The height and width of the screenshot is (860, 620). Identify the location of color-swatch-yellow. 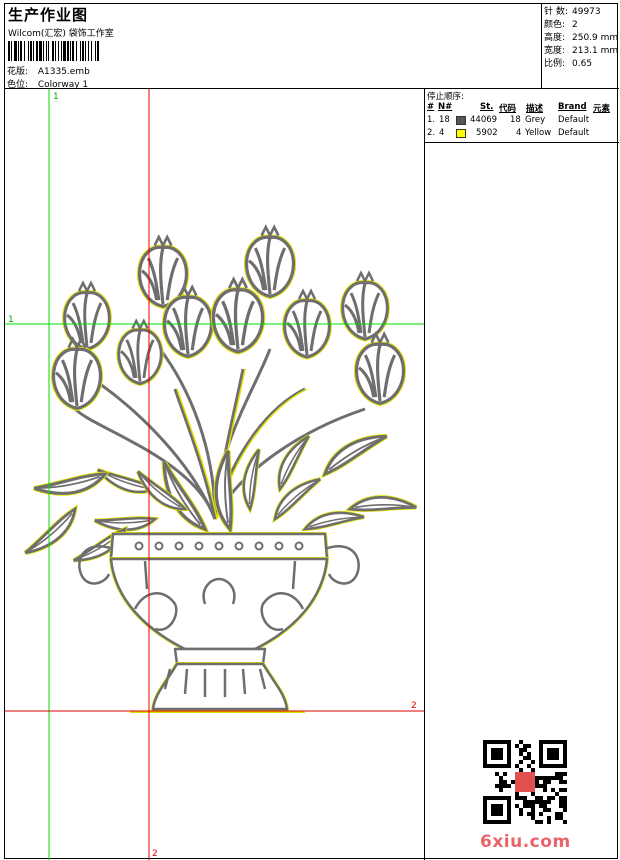
(461, 133).